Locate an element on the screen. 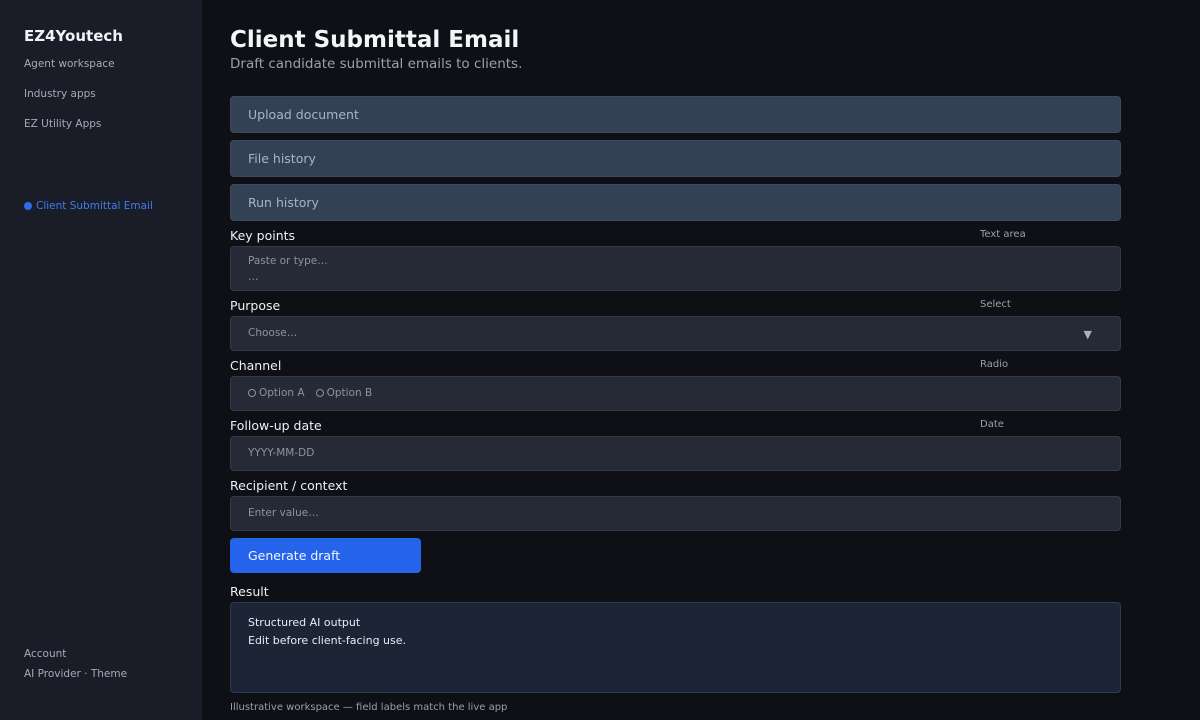 Image resolution: width=1200 pixels, height=720 pixels. date-placeholder: YYYY-MM-DD is located at coordinates (281, 453).